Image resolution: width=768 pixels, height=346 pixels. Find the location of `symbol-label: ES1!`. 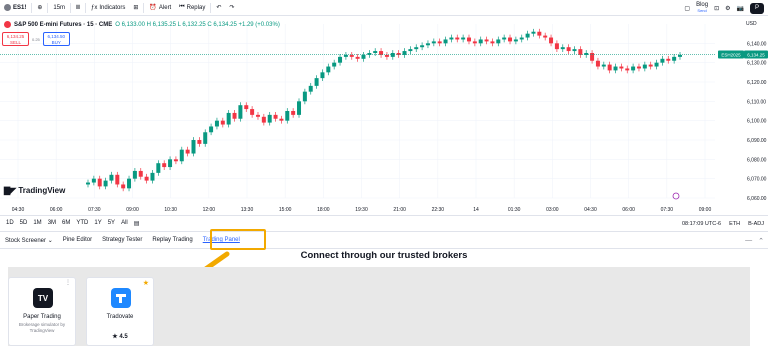

symbol-label: ES1! is located at coordinates (20, 7).